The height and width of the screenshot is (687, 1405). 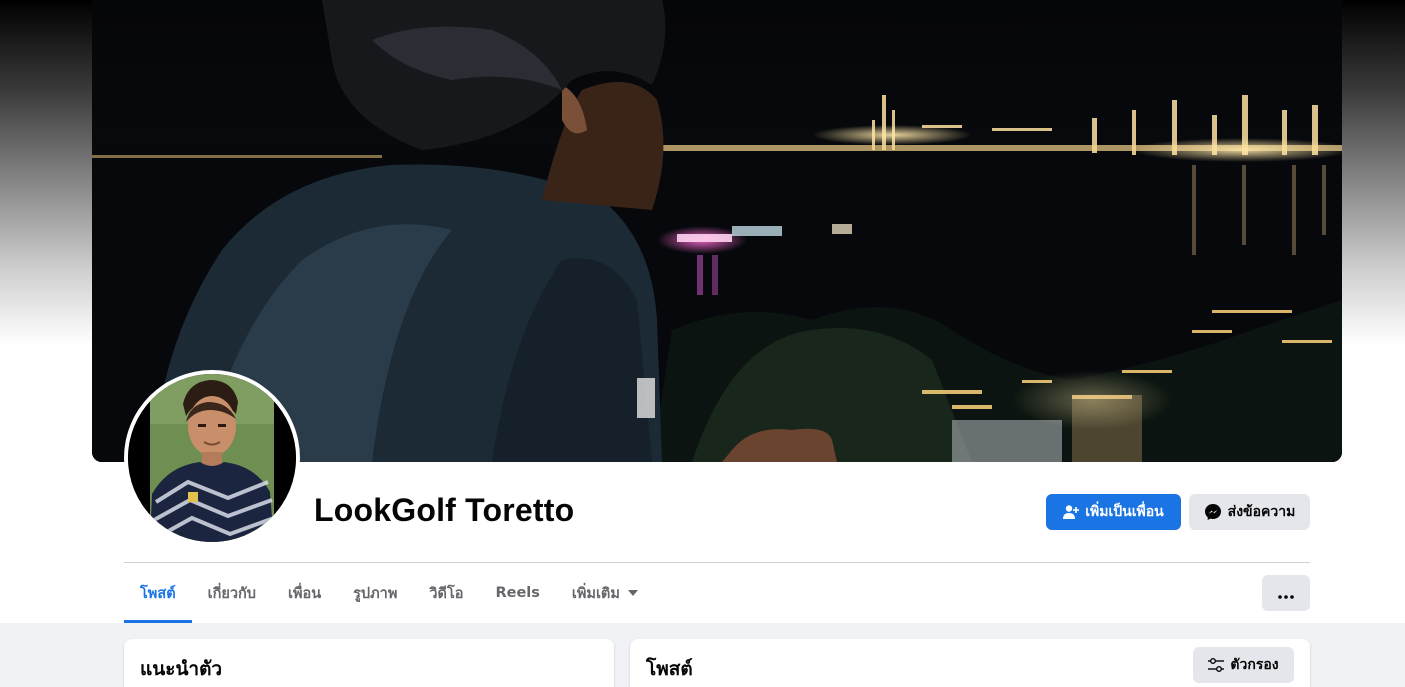 What do you see at coordinates (1261, 512) in the screenshot?
I see `message-label: ส่งข้อความ` at bounding box center [1261, 512].